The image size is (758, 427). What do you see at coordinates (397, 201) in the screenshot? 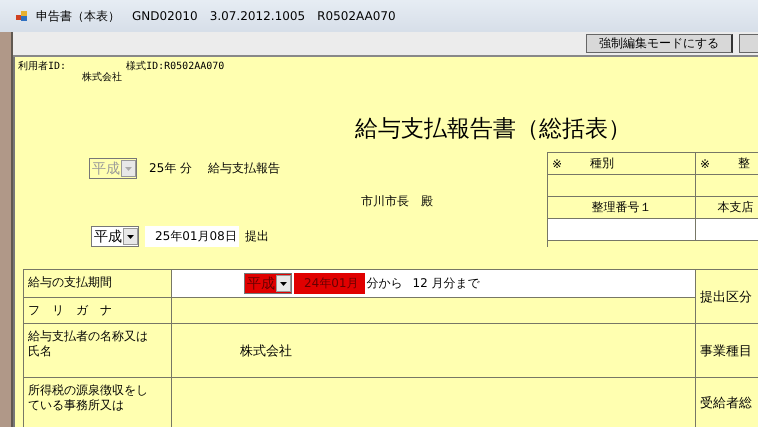
I see `addressee: 市川市長 殿` at bounding box center [397, 201].